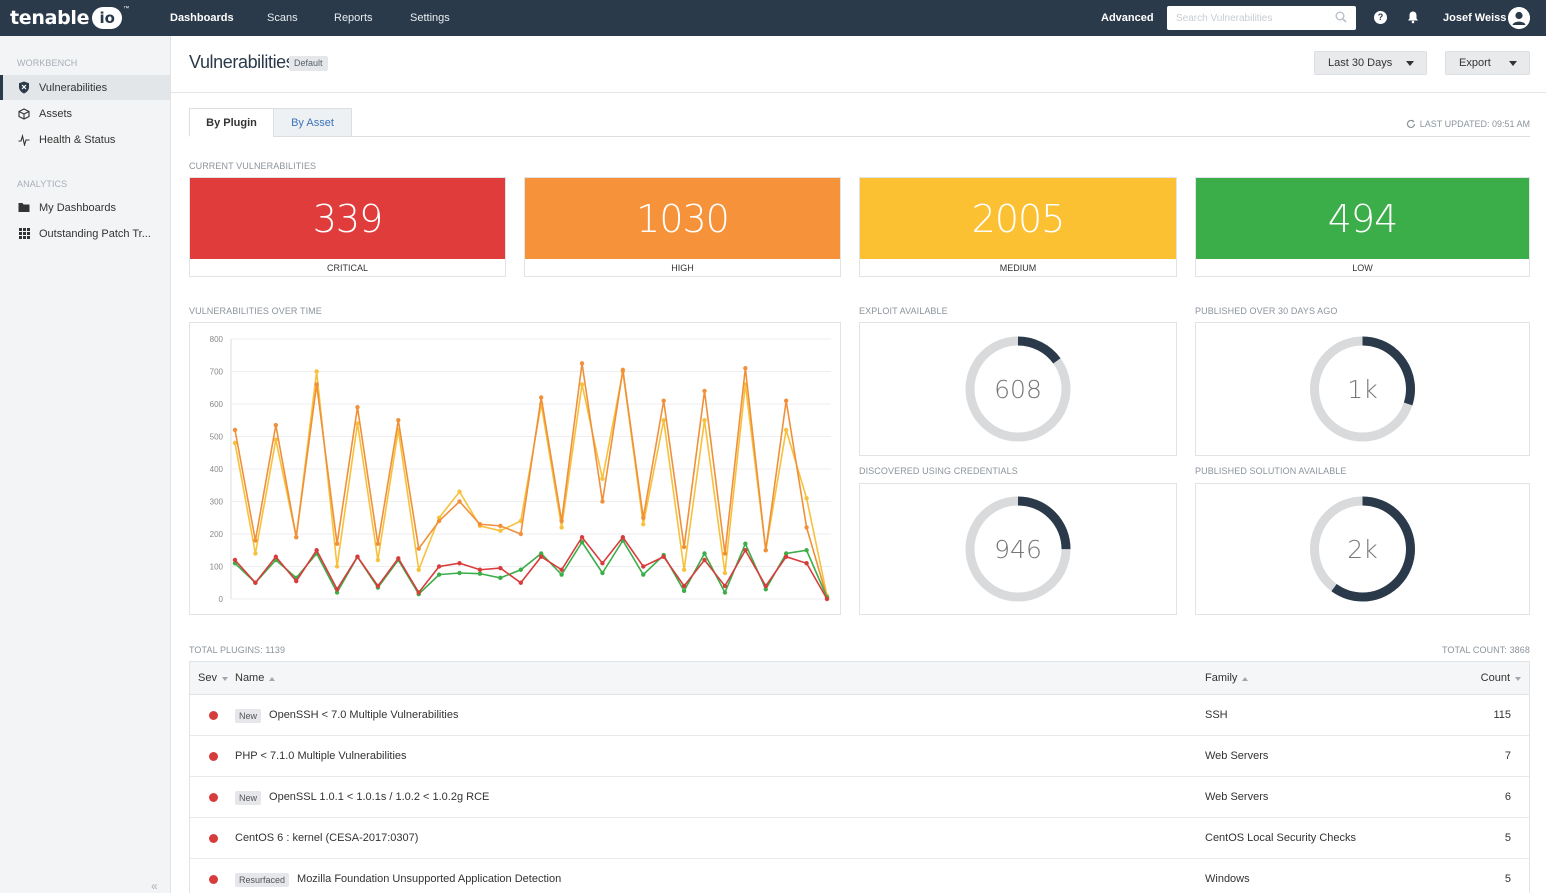 The height and width of the screenshot is (893, 1546). What do you see at coordinates (1501, 678) in the screenshot?
I see `column-header-count: Count` at bounding box center [1501, 678].